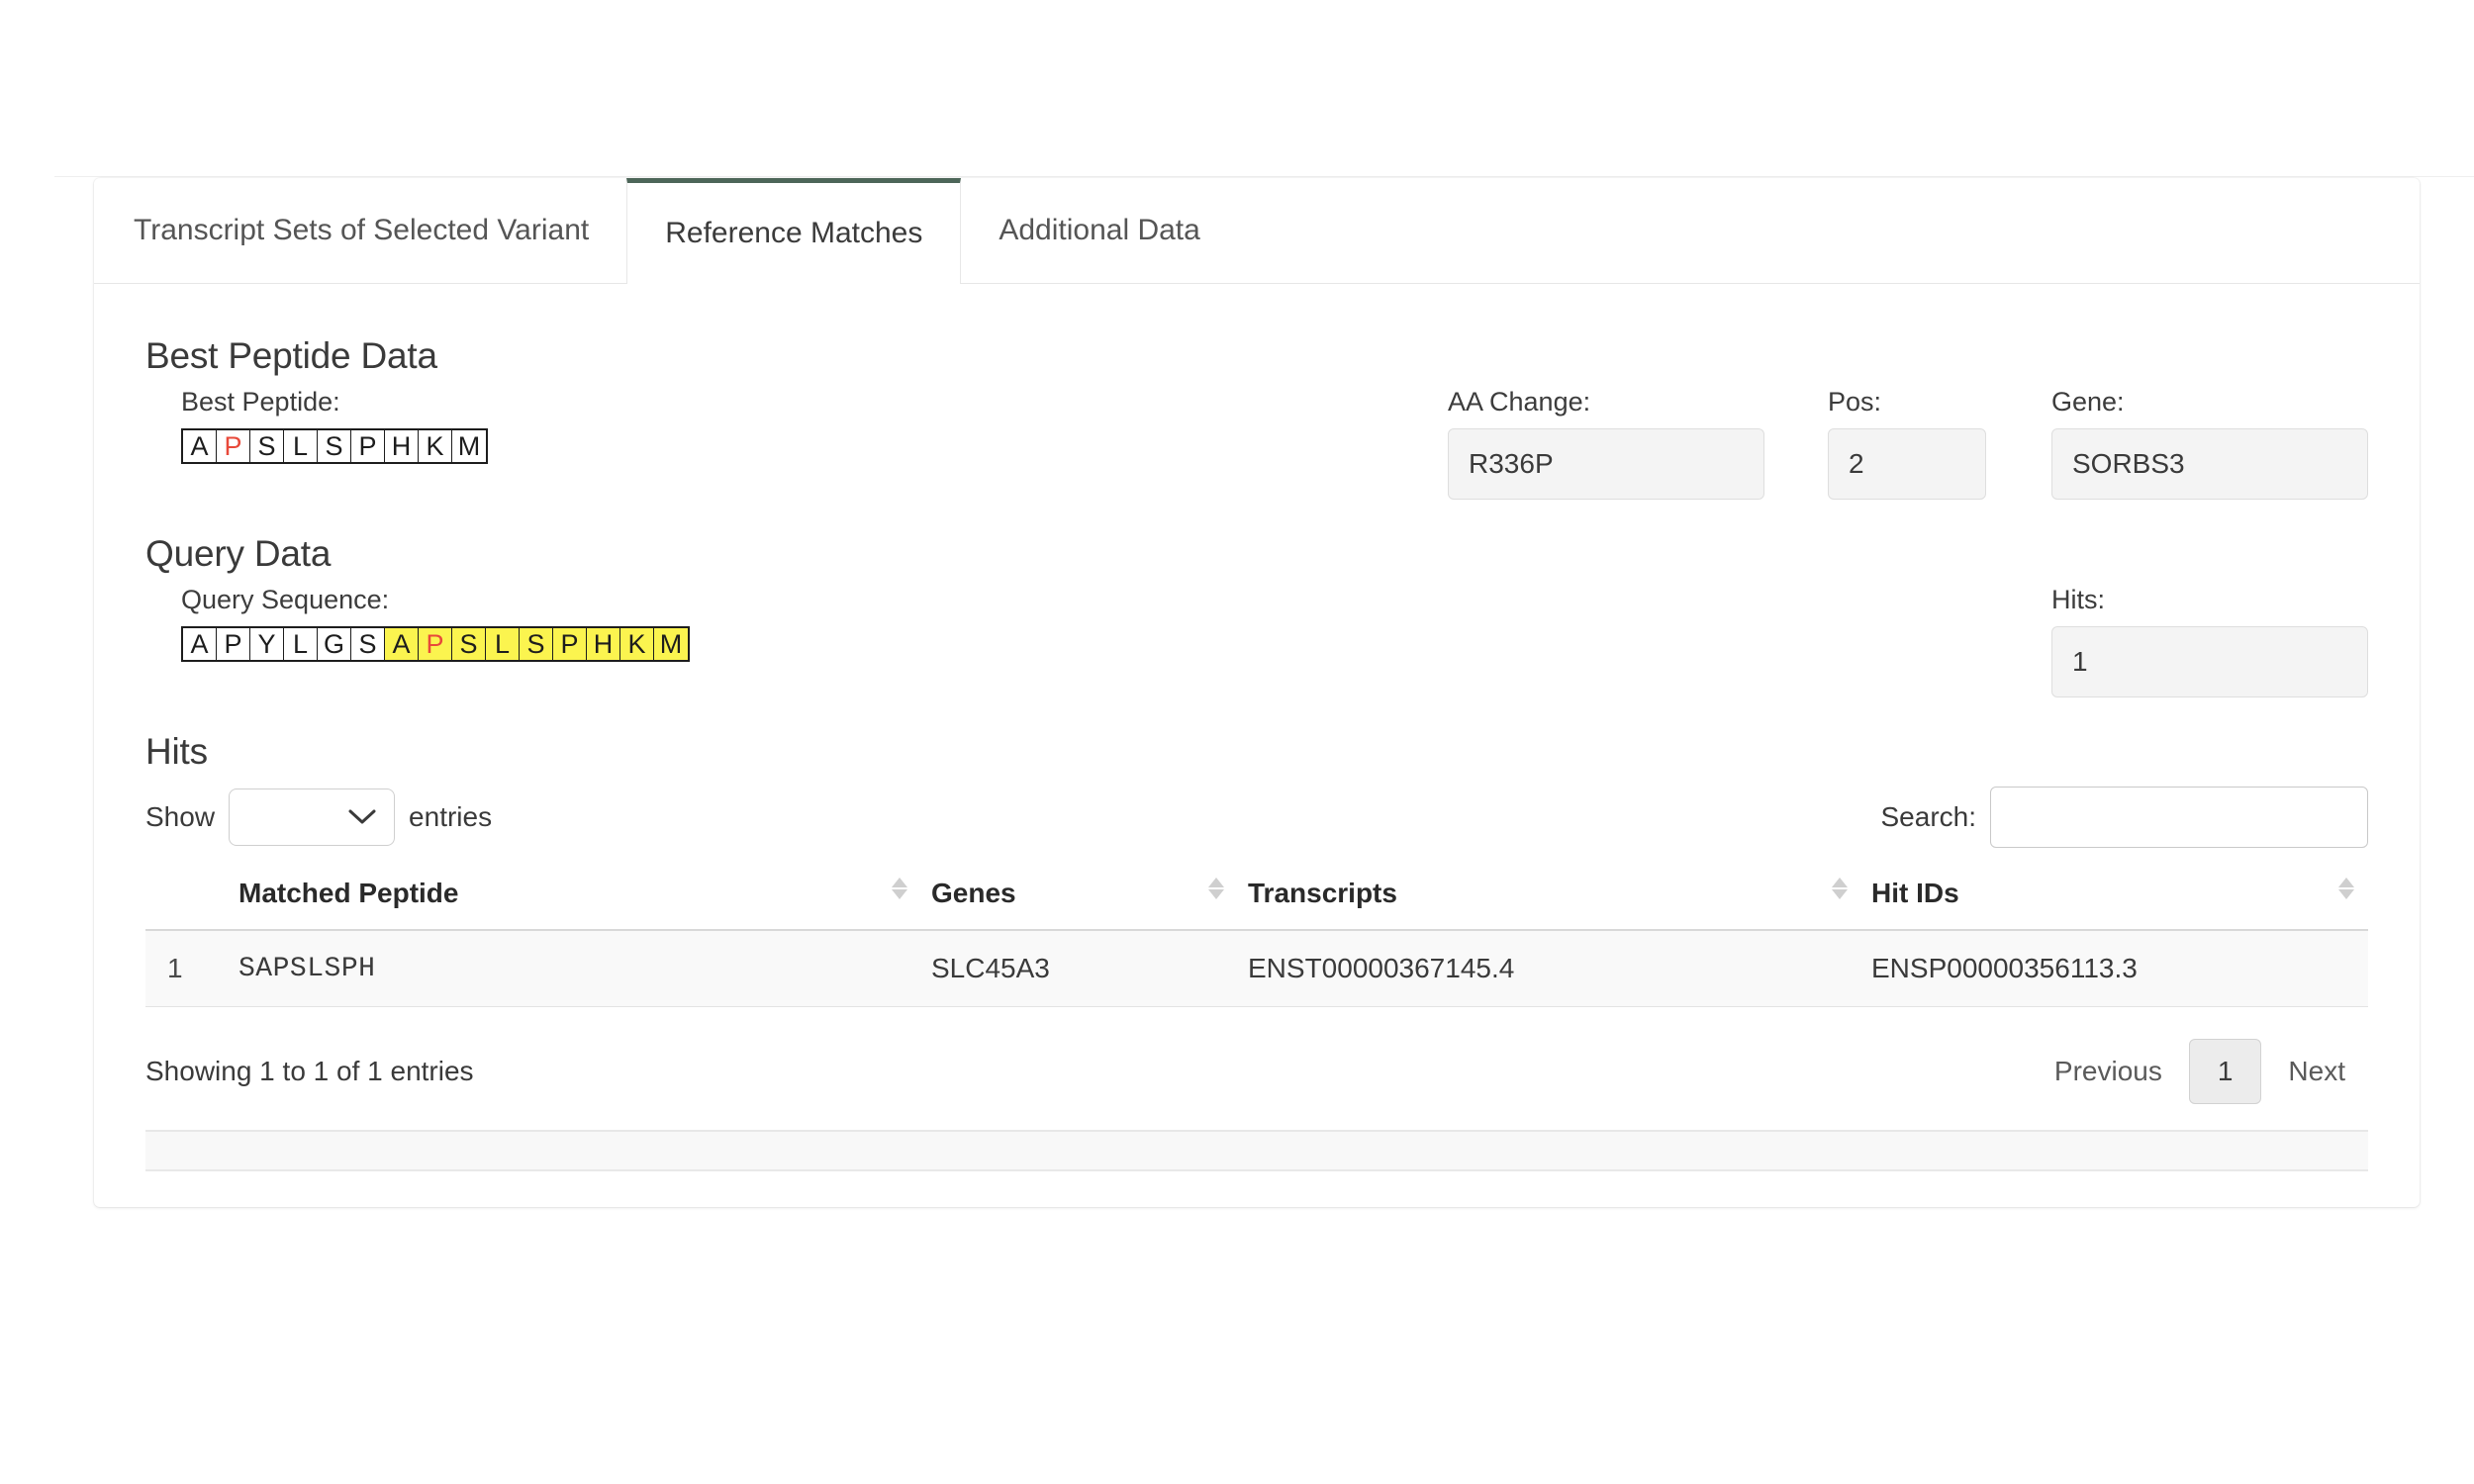 The height and width of the screenshot is (1484, 2474). Describe the element at coordinates (1079, 968) in the screenshot. I see `cell-genes: SLC45A3` at that location.